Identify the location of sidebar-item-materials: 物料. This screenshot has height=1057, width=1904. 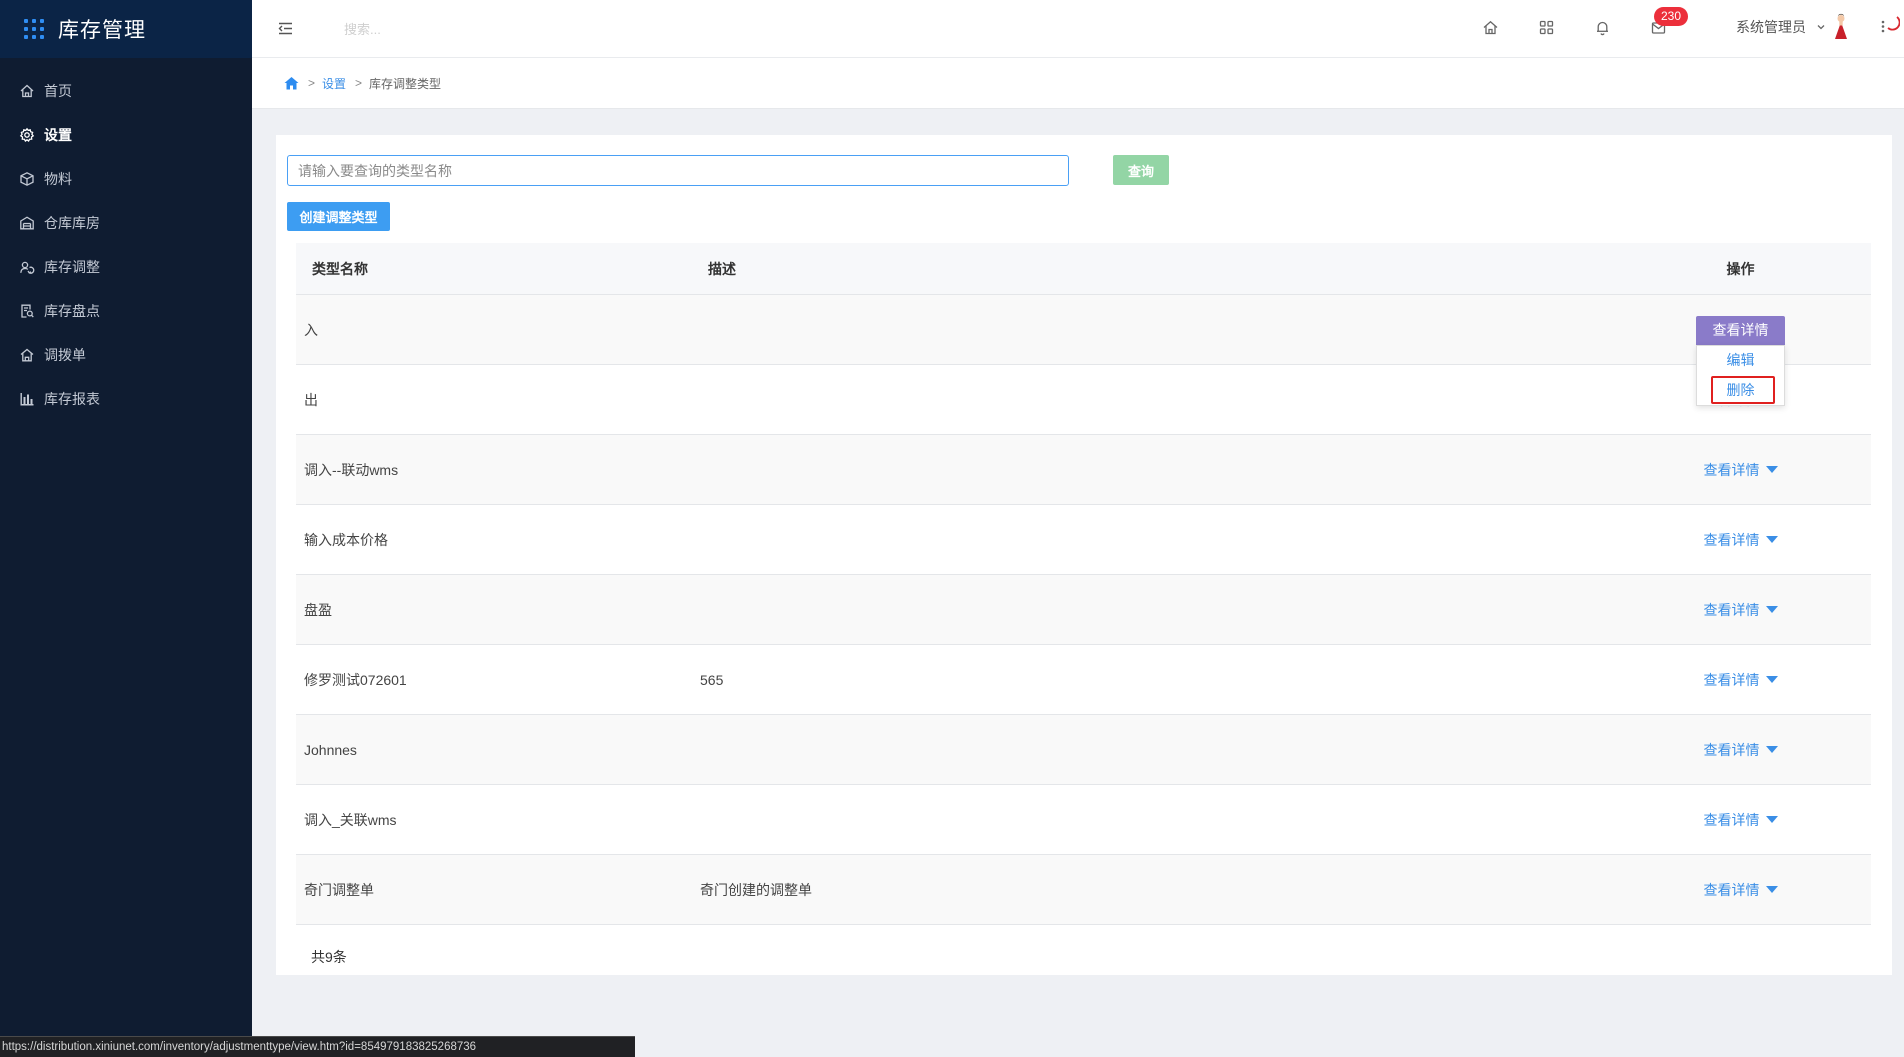
(126, 179).